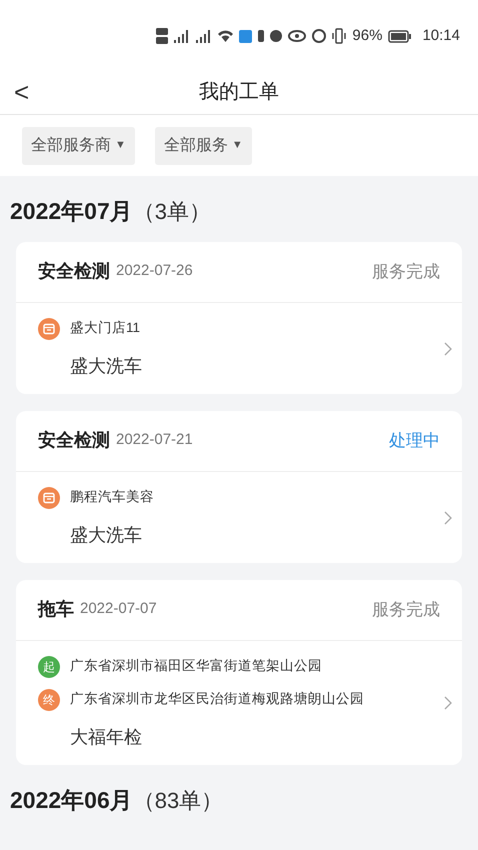 The width and height of the screenshot is (478, 850). Describe the element at coordinates (78, 145) in the screenshot. I see `filter-dropdown: 全部服务商 ▼` at that location.